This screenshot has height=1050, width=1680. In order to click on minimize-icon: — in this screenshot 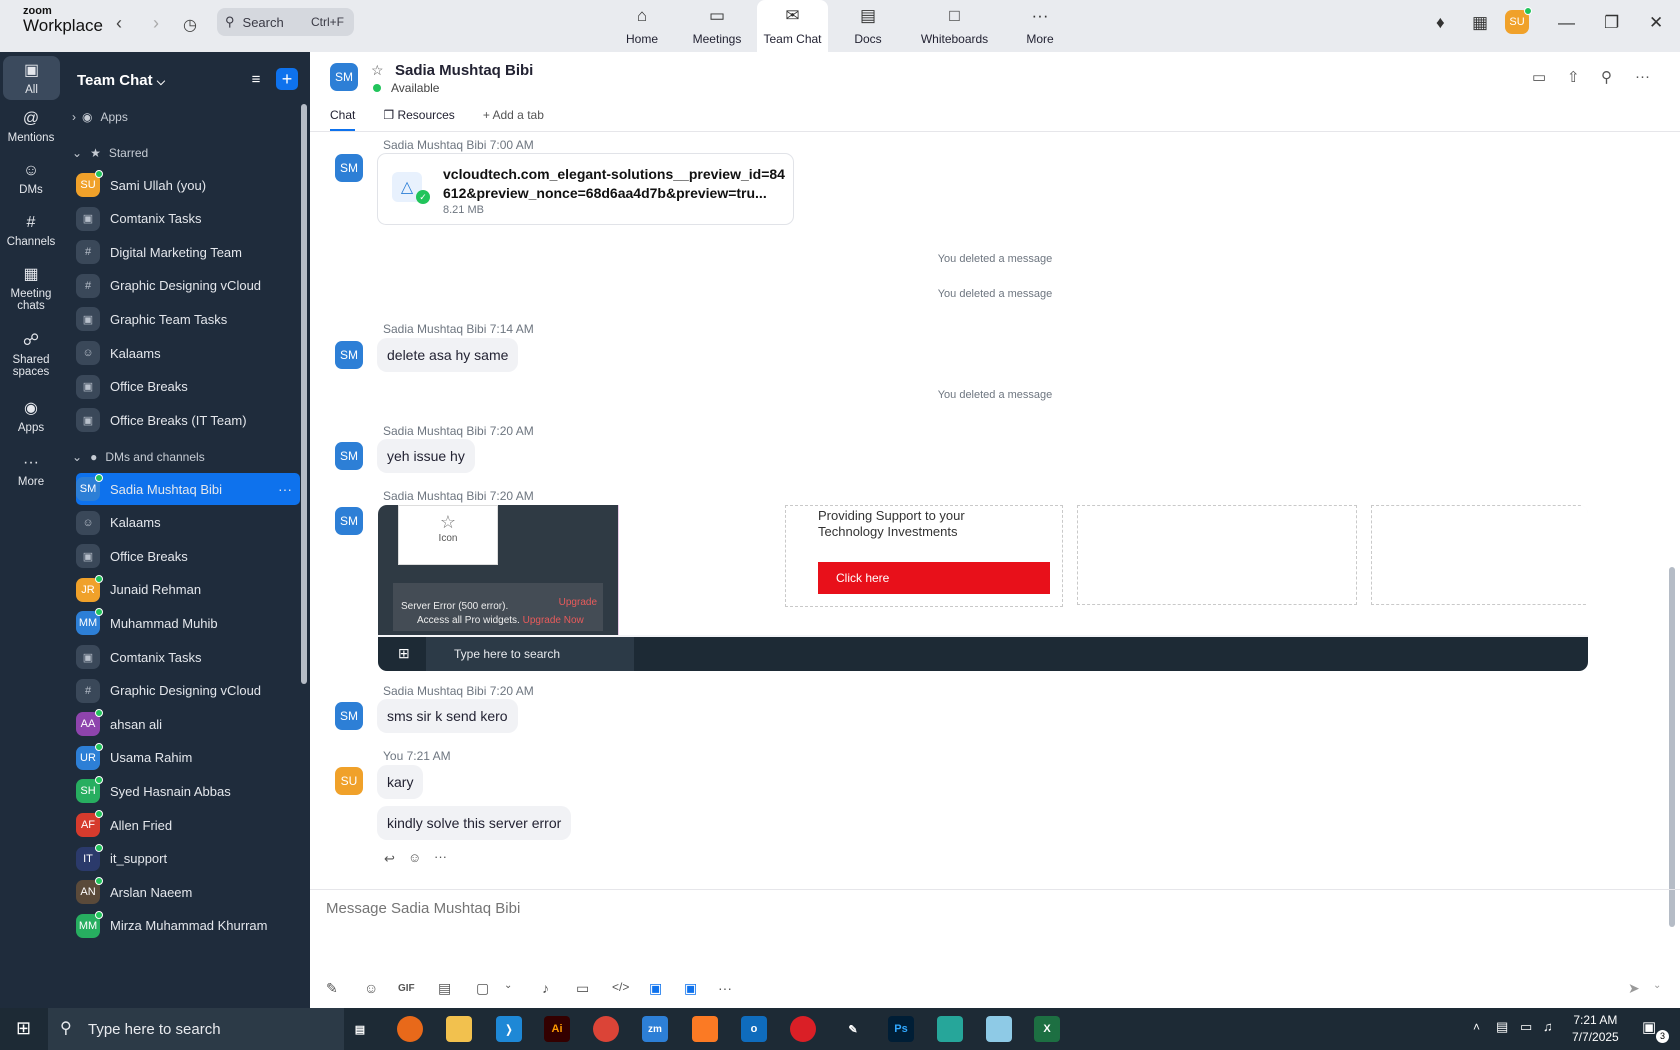, I will do `click(1566, 23)`.